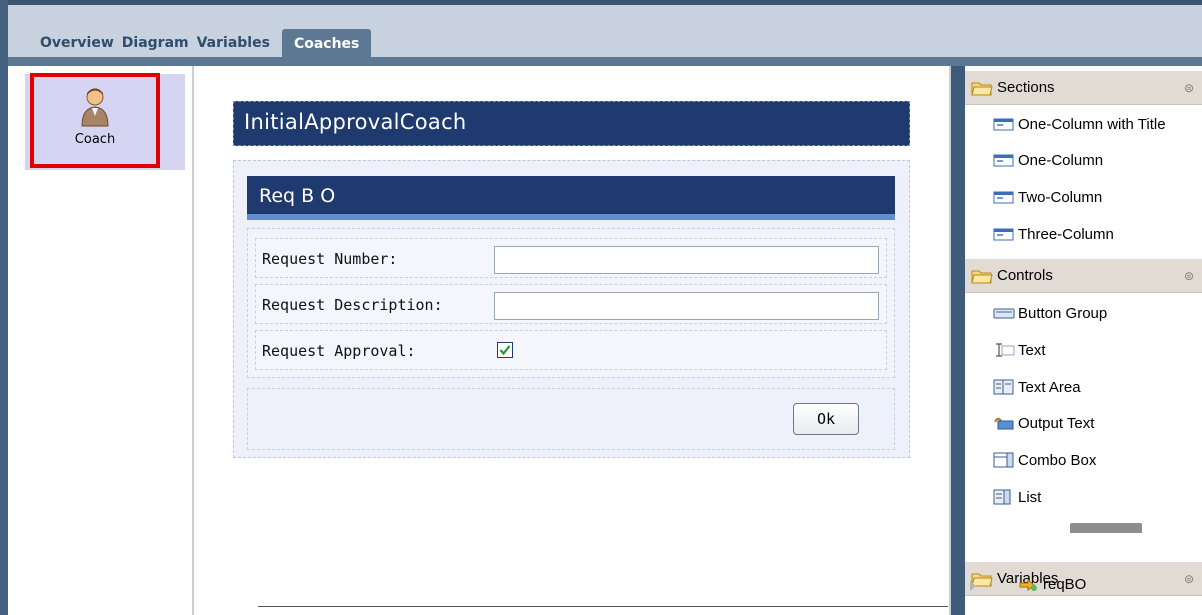 The image size is (1202, 615). Describe the element at coordinates (1092, 124) in the screenshot. I see `palette-item-label: One-Column with Title` at that location.